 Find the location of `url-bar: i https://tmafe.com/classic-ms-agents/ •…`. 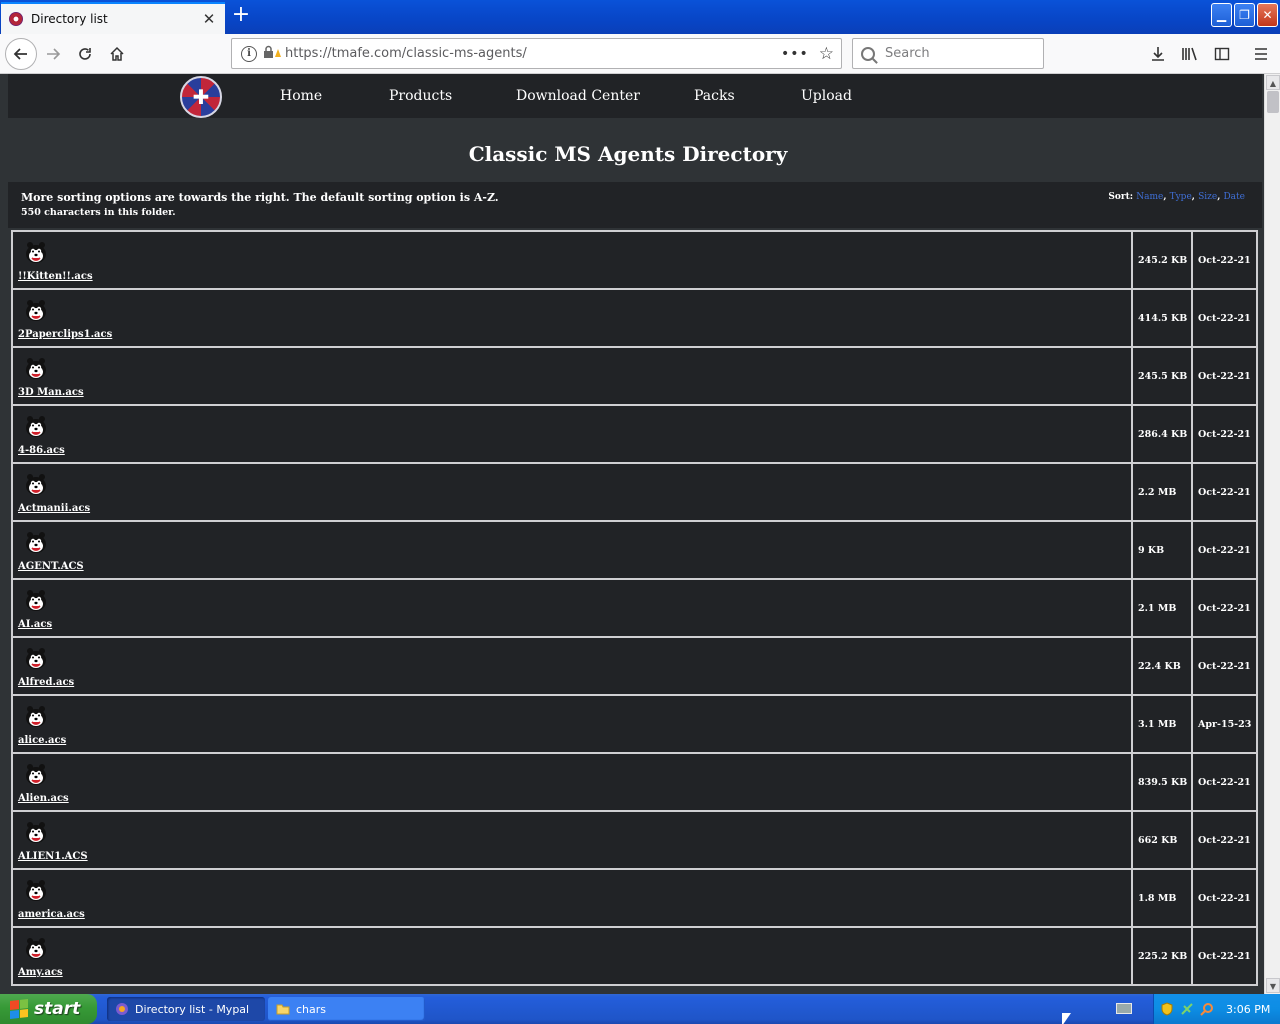

url-bar: i https://tmafe.com/classic-ms-agents/ •… is located at coordinates (536, 53).